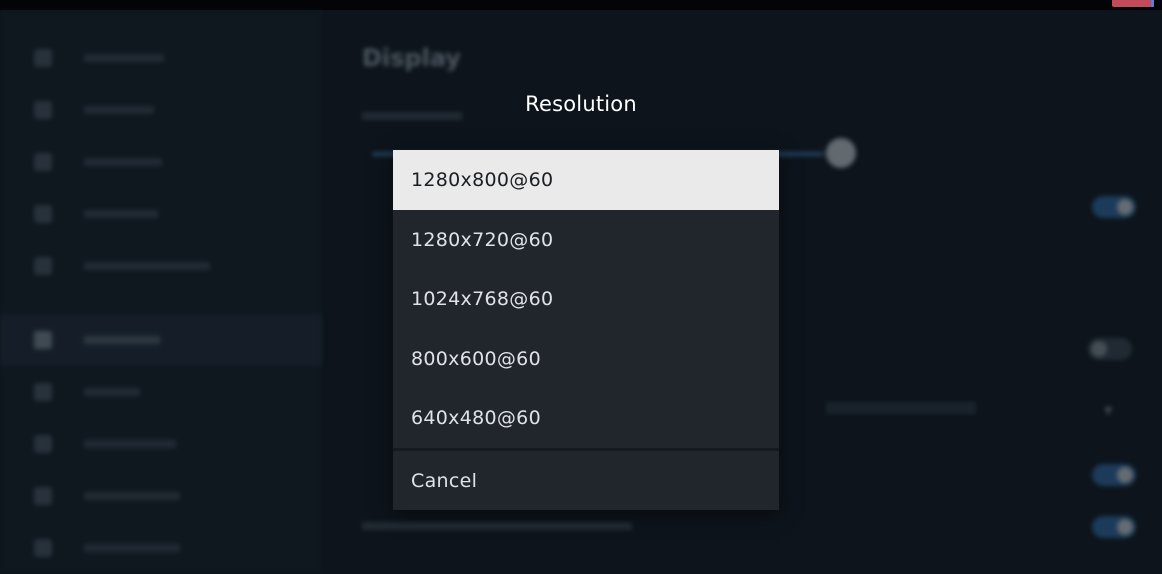 This screenshot has width=1162, height=574. I want to click on resolution-option: 1280x720@60, so click(586, 240).